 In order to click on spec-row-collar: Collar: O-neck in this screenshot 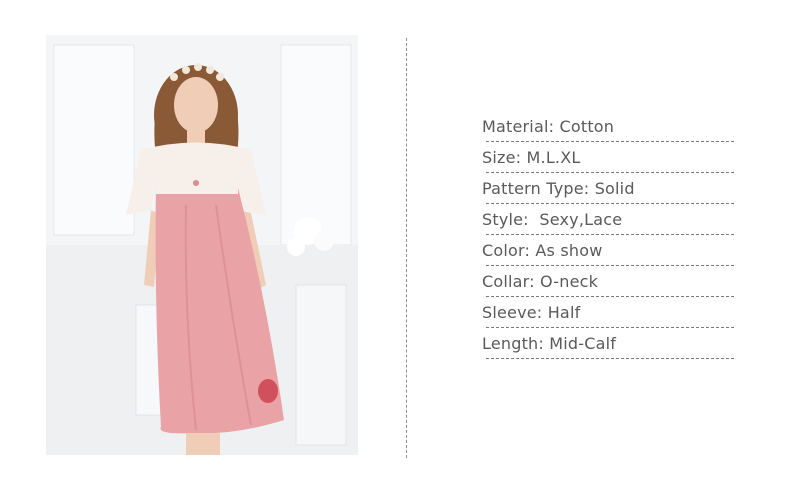, I will do `click(608, 281)`.